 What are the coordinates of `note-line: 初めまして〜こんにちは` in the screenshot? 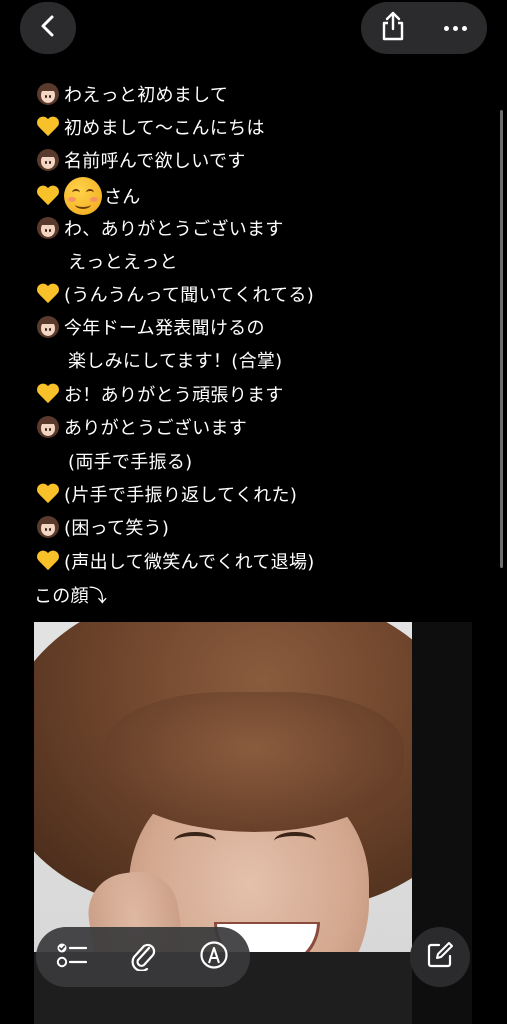 It's located at (149, 127).